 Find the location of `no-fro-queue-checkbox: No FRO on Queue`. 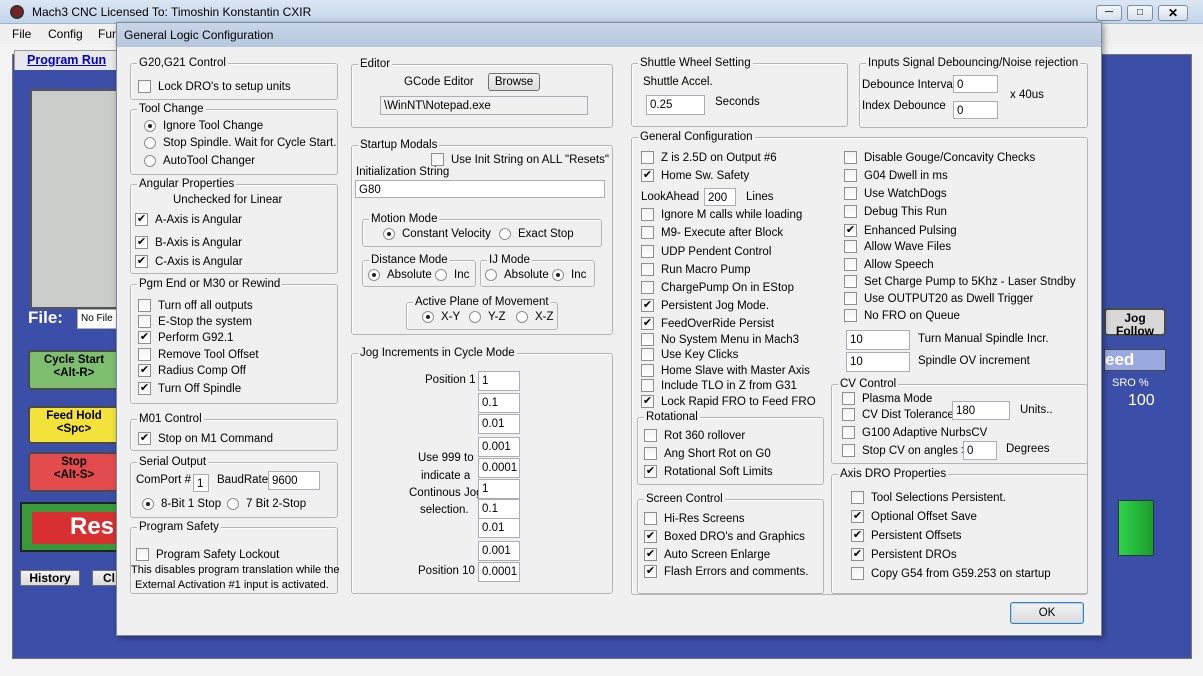

no-fro-queue-checkbox: No FRO on Queue is located at coordinates (902, 315).